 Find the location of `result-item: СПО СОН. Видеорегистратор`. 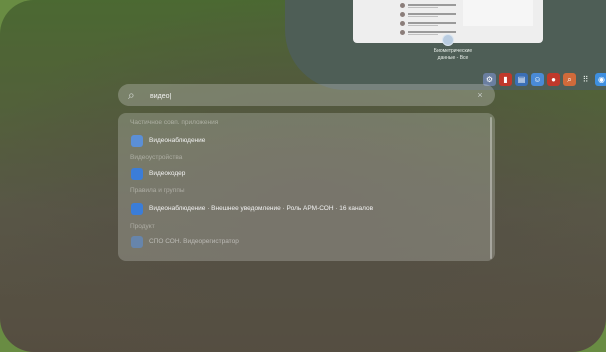

result-item: СПО СОН. Видеорегистратор is located at coordinates (303, 242).